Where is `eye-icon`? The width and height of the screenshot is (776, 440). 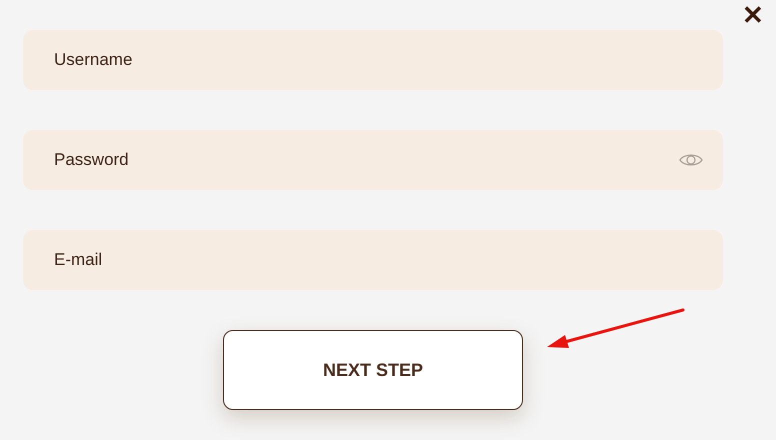 eye-icon is located at coordinates (691, 160).